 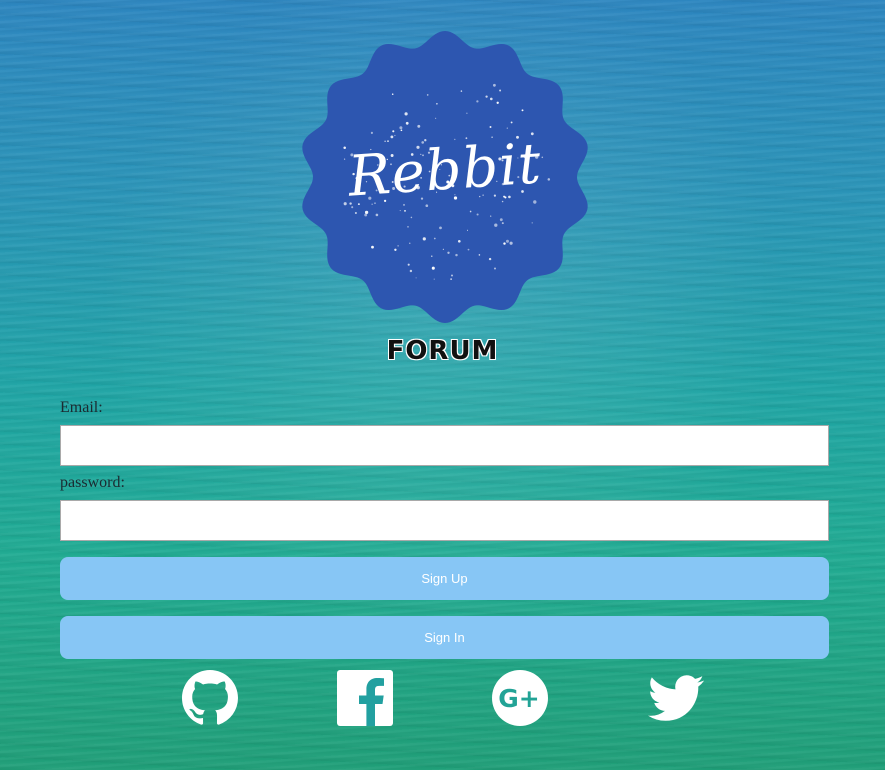 What do you see at coordinates (442, 351) in the screenshot?
I see `forum-subtitle: FORUM` at bounding box center [442, 351].